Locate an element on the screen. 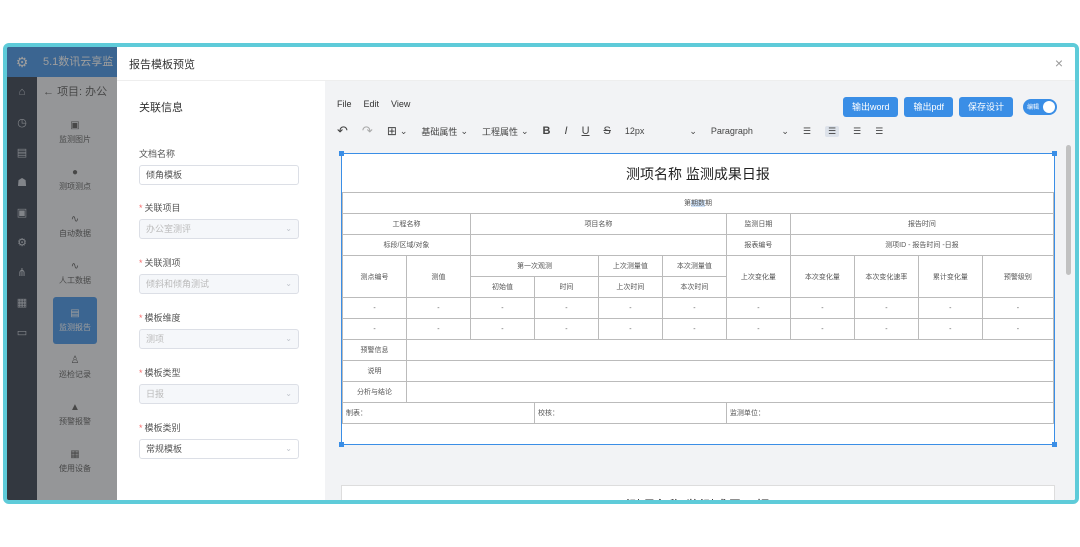 This screenshot has width=1080, height=547. description-label: 说明 is located at coordinates (374, 371).